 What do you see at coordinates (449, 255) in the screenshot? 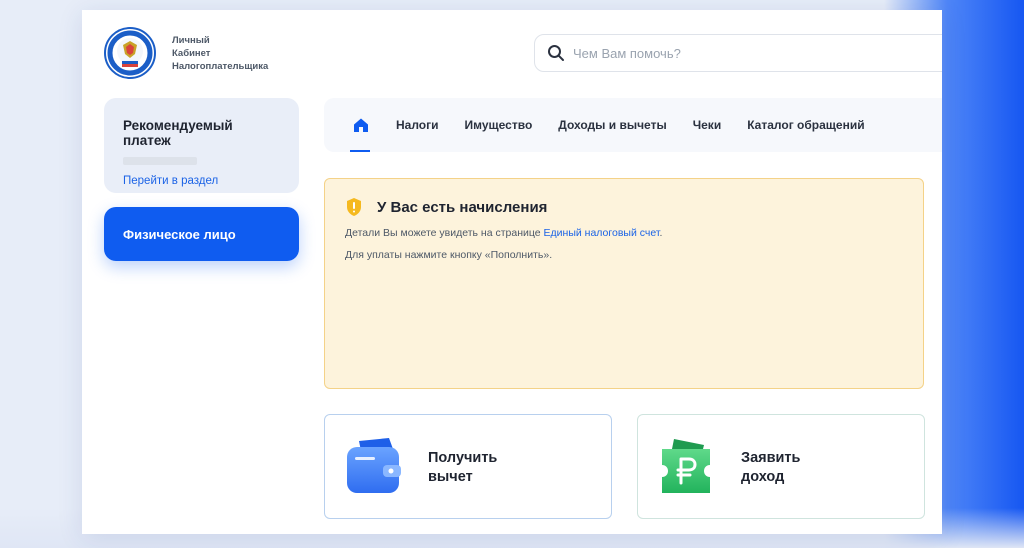
I see `alert-payment-line: Для уплаты нажмите кнопку «Пополнить».` at bounding box center [449, 255].